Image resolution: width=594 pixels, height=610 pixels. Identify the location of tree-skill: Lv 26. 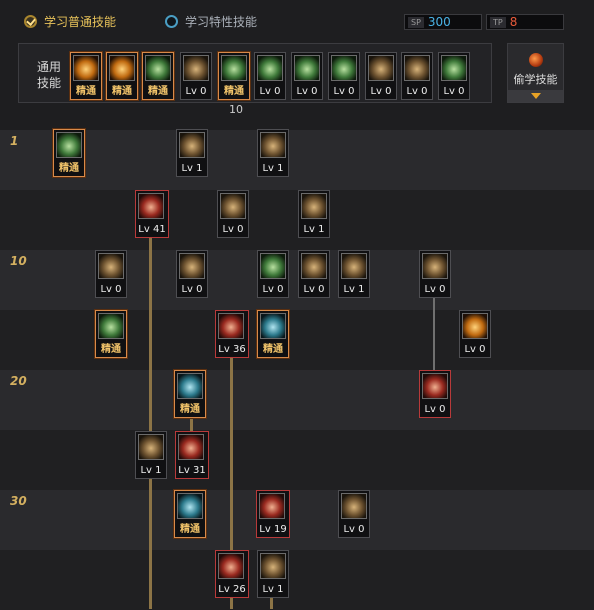
(232, 574).